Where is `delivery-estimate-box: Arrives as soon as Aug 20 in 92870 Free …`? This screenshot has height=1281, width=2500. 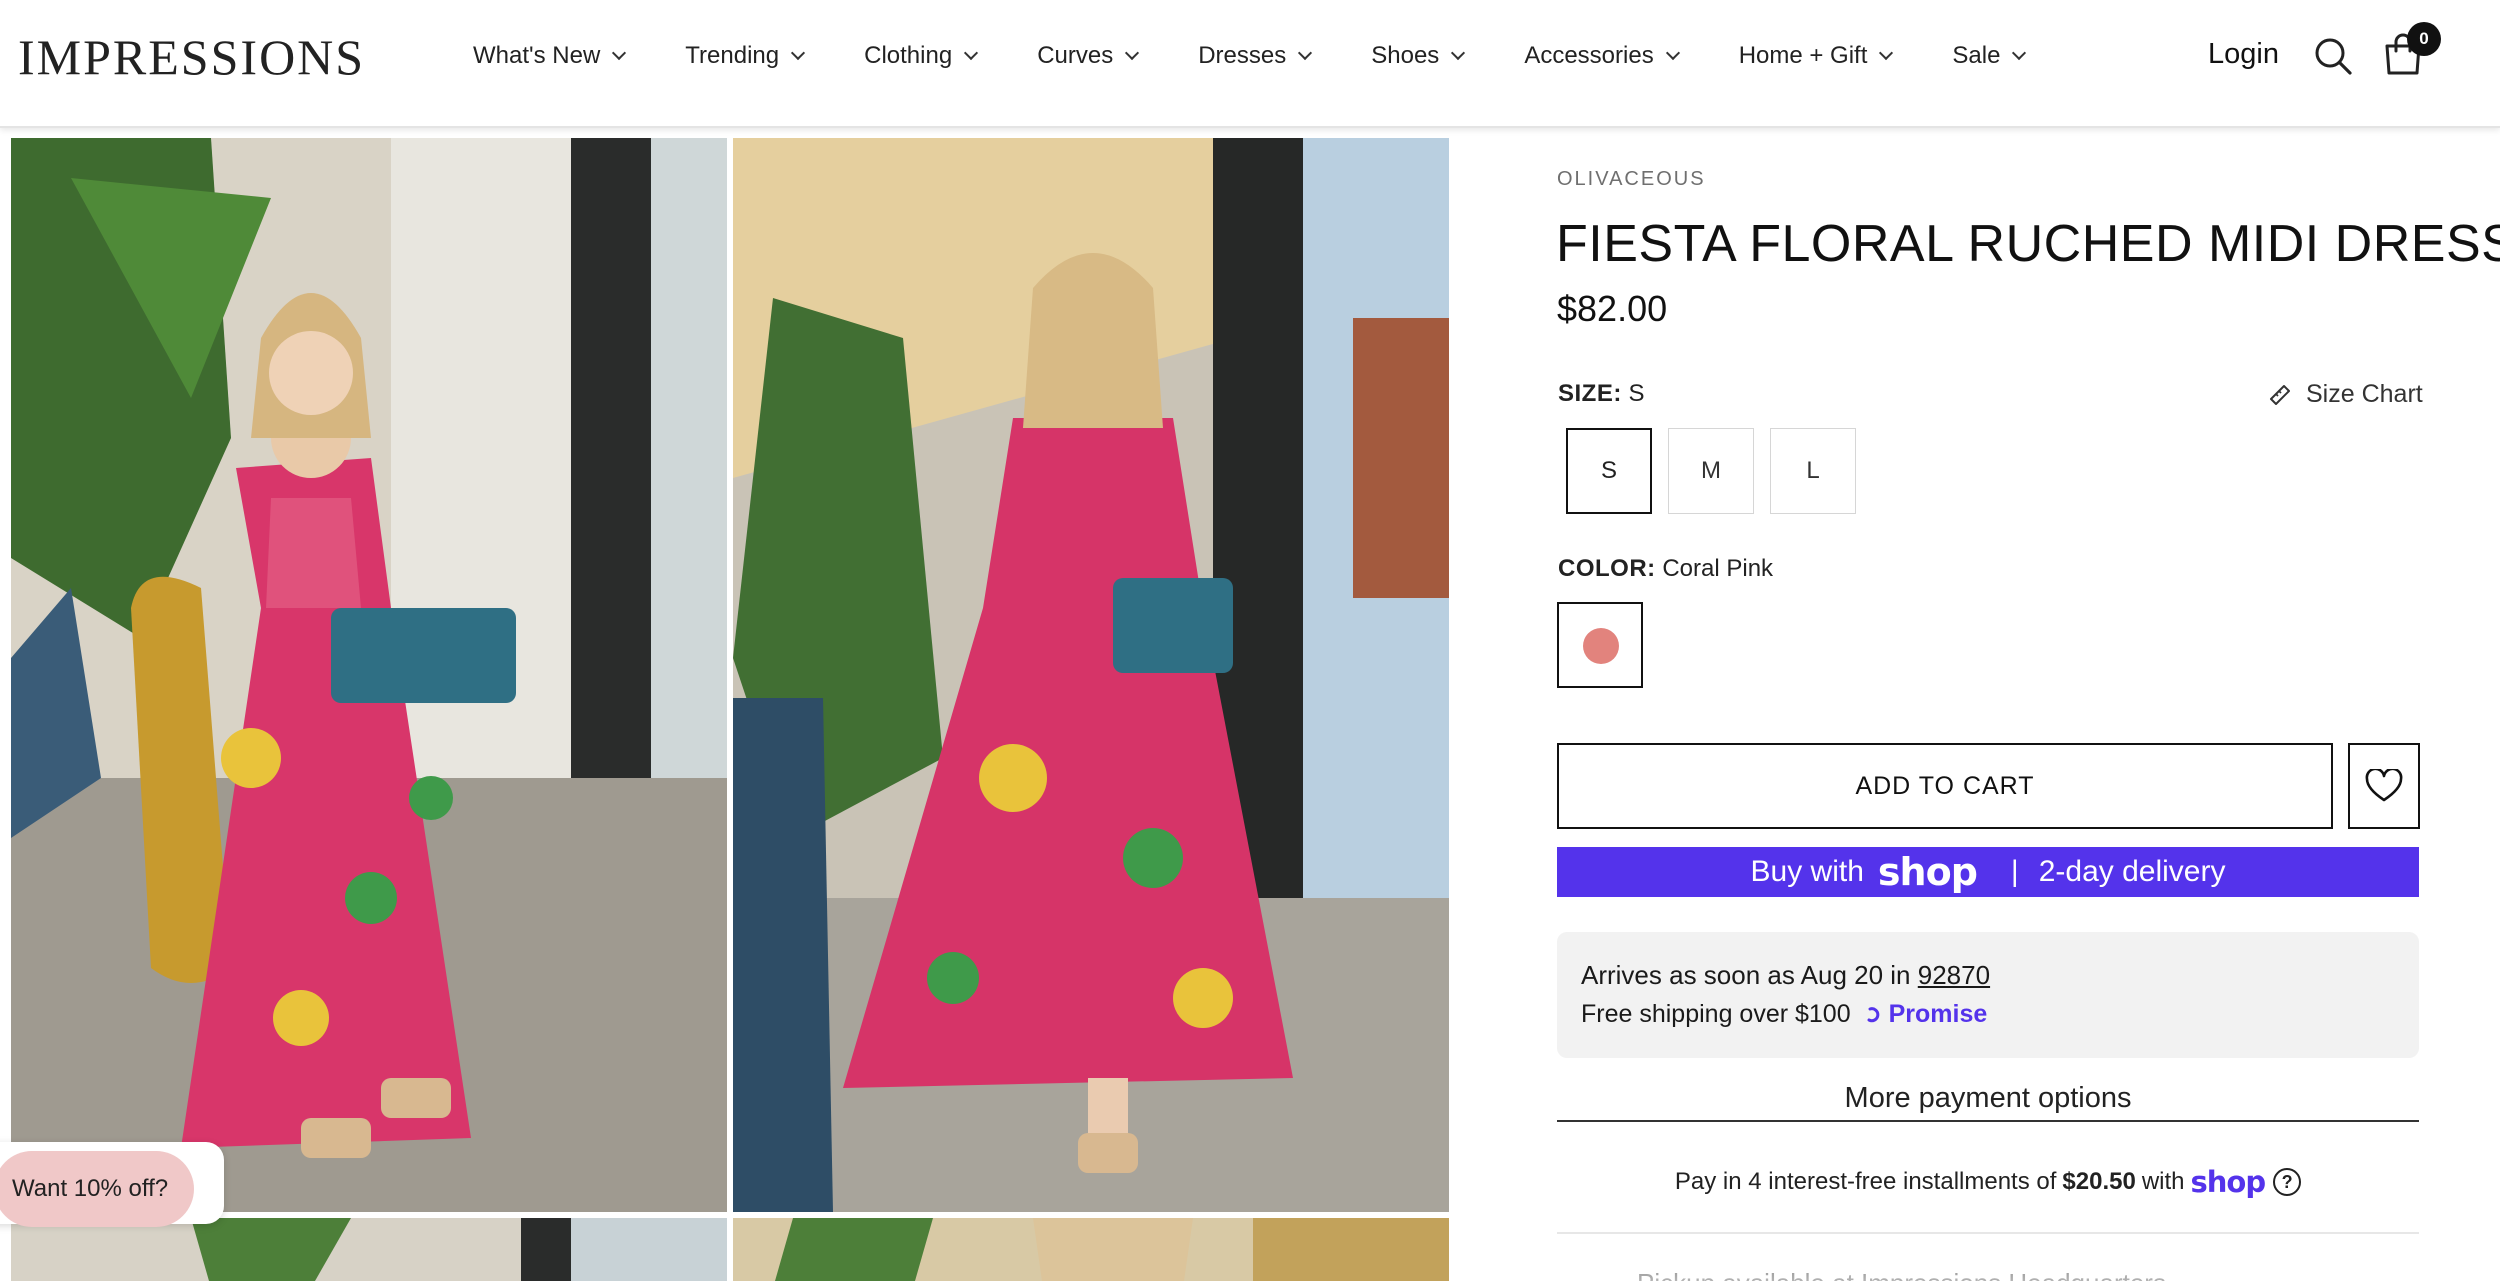 delivery-estimate-box: Arrives as soon as Aug 20 in 92870 Free … is located at coordinates (1988, 995).